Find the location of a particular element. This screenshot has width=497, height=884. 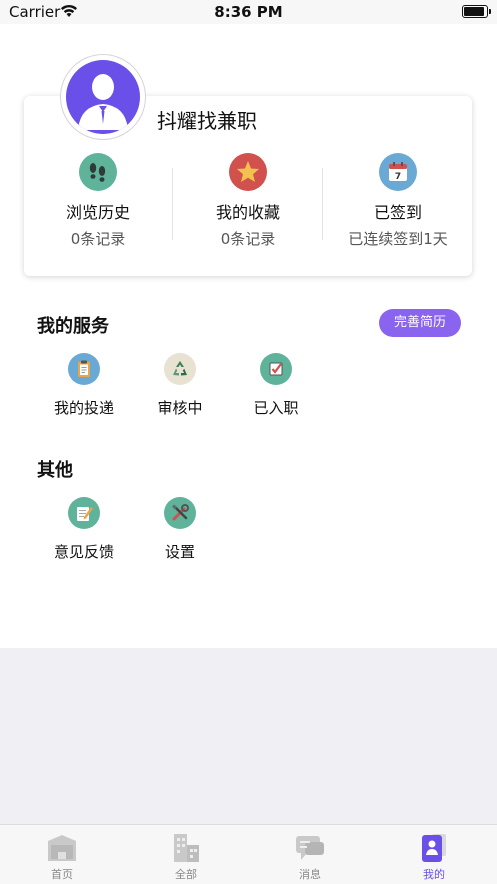

profile-icon is located at coordinates (434, 848).